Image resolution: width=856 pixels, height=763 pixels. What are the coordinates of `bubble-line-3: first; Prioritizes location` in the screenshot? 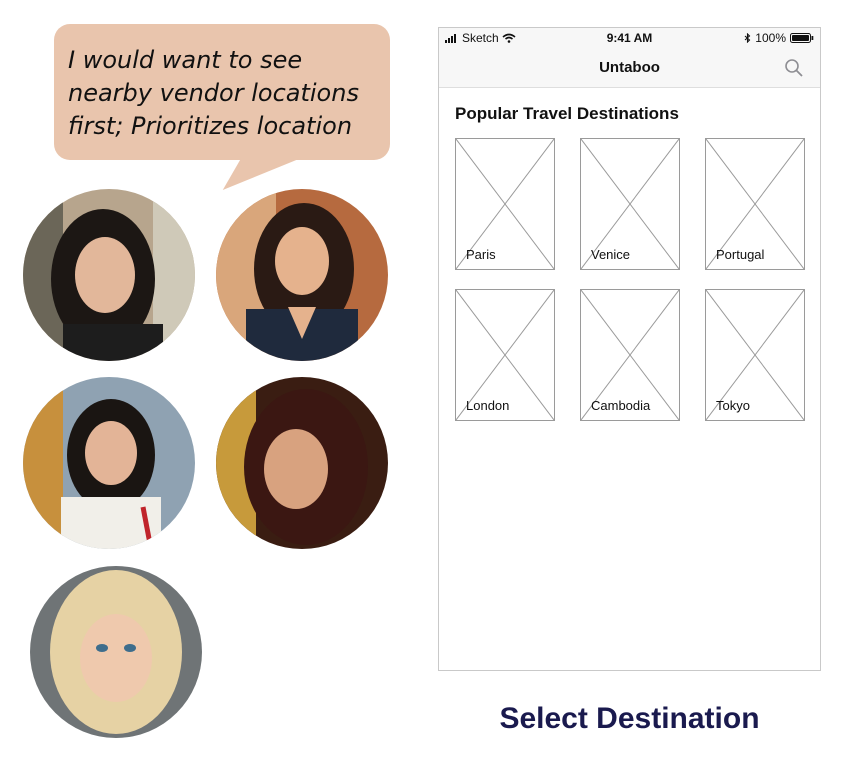 It's located at (210, 126).